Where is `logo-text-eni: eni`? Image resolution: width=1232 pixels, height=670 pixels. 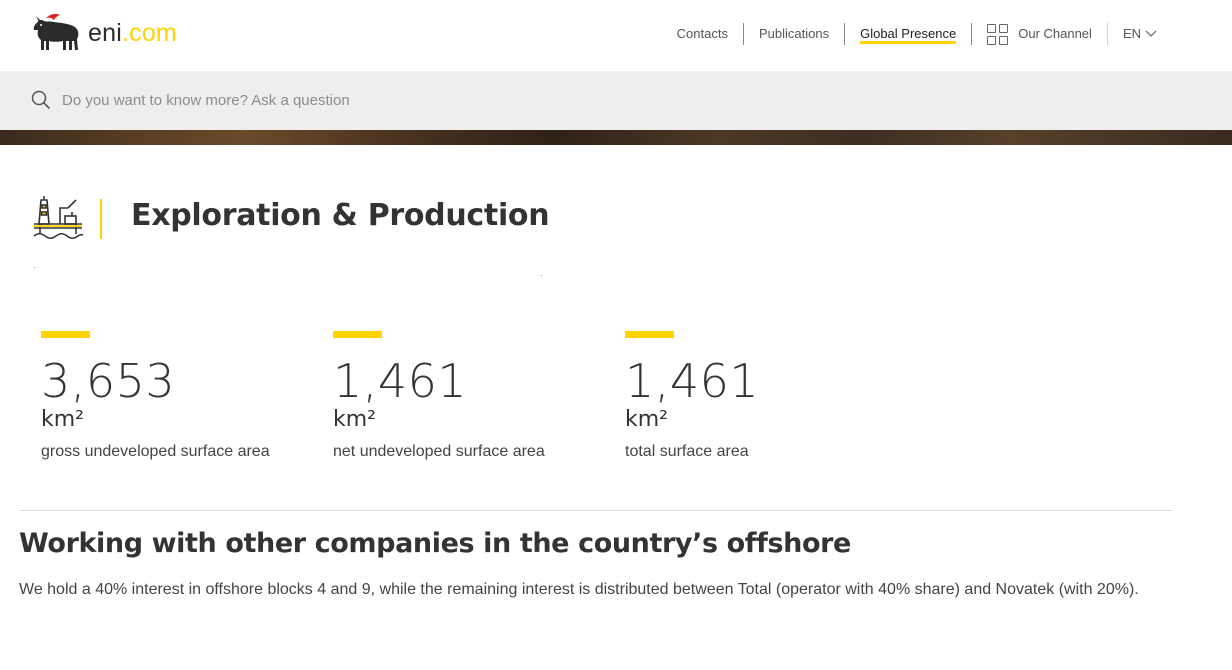
logo-text-eni: eni is located at coordinates (105, 32).